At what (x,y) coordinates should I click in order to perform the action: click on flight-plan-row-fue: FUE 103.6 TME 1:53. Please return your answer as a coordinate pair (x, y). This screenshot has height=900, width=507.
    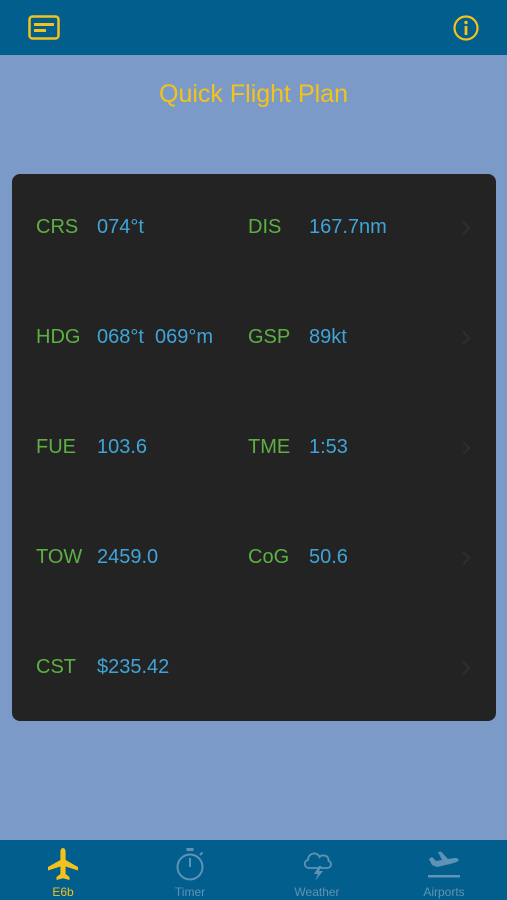
    Looking at the image, I should click on (254, 449).